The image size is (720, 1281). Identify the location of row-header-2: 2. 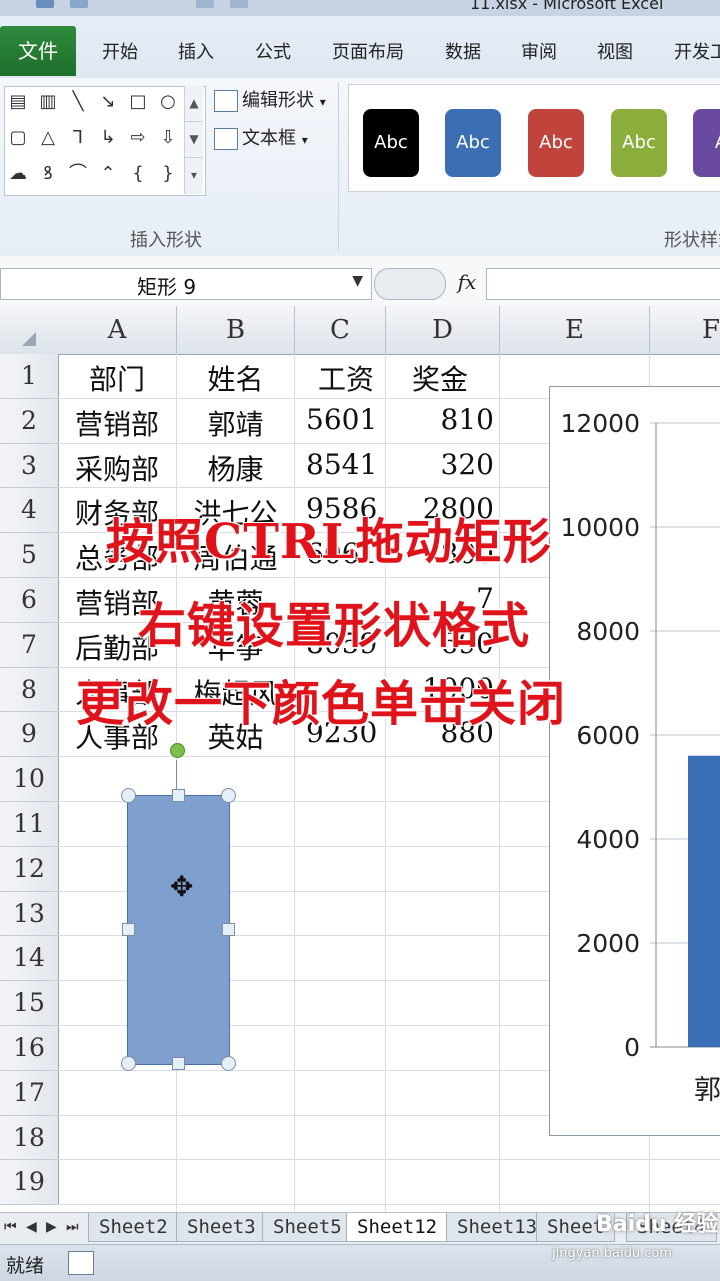
(29, 421).